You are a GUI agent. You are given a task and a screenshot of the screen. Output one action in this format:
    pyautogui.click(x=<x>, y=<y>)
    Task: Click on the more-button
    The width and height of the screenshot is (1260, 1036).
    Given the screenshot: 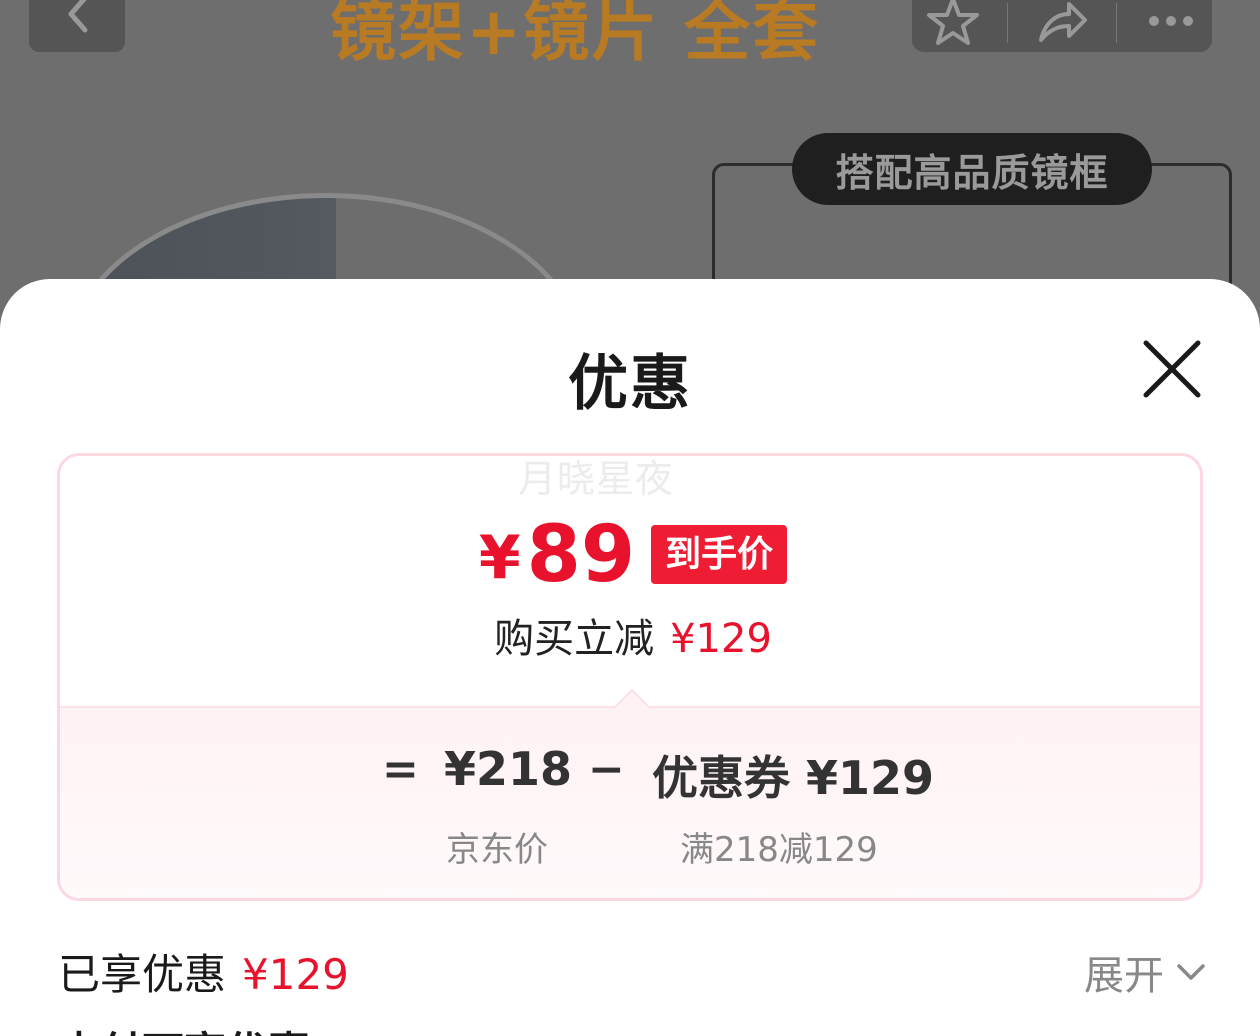 What is the action you would take?
    pyautogui.click(x=1171, y=25)
    